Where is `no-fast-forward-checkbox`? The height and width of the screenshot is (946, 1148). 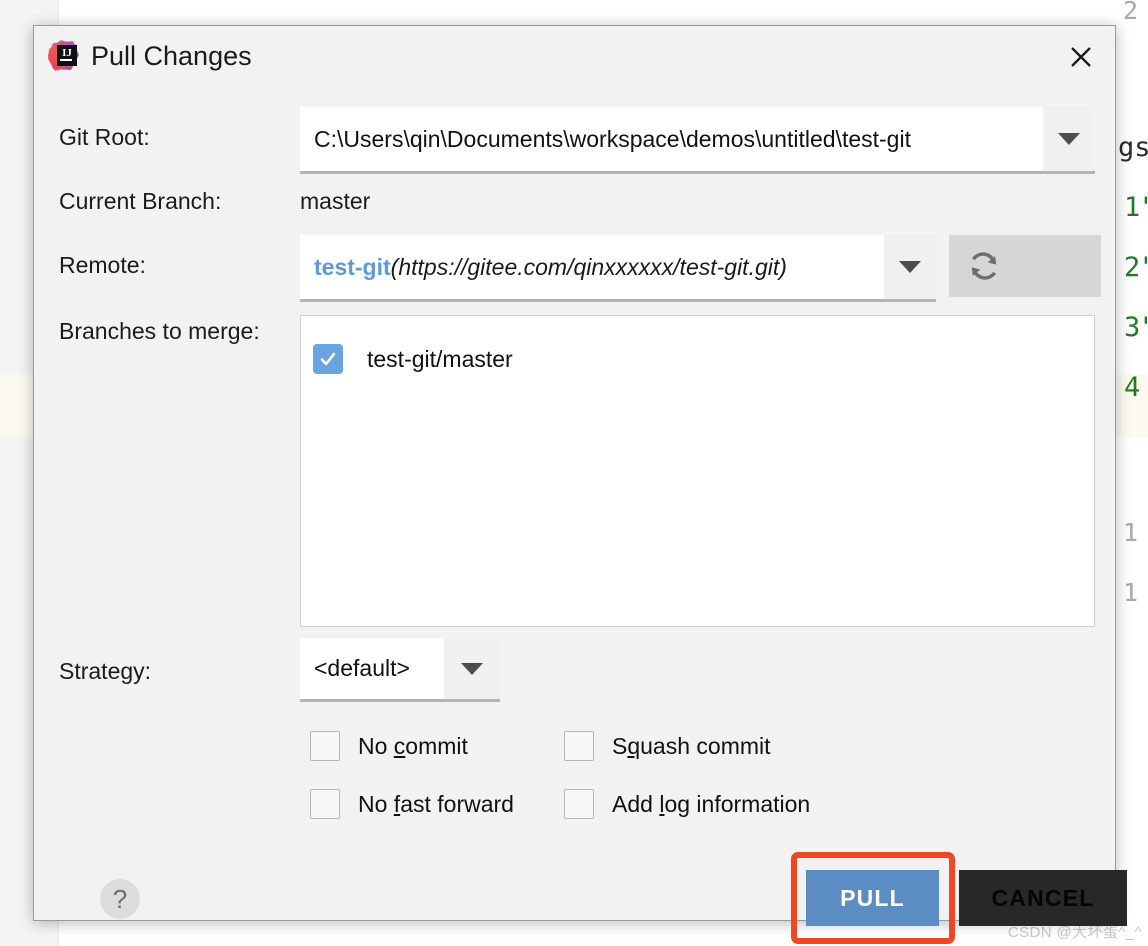 no-fast-forward-checkbox is located at coordinates (325, 804).